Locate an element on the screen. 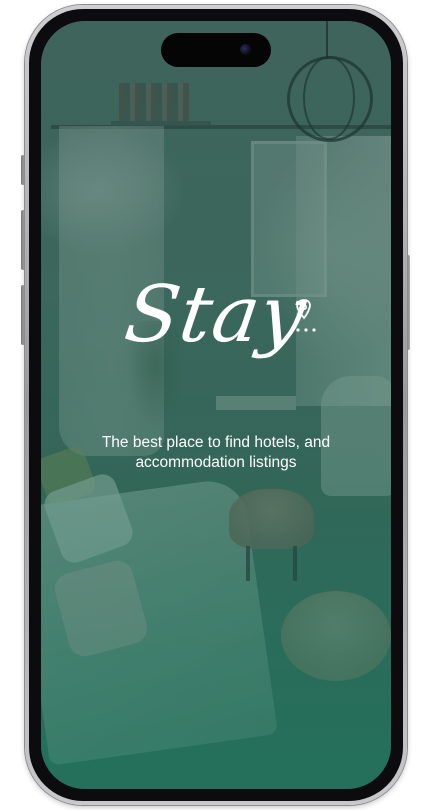 Image resolution: width=427 pixels, height=810 pixels. front-camera-icon is located at coordinates (245, 49).